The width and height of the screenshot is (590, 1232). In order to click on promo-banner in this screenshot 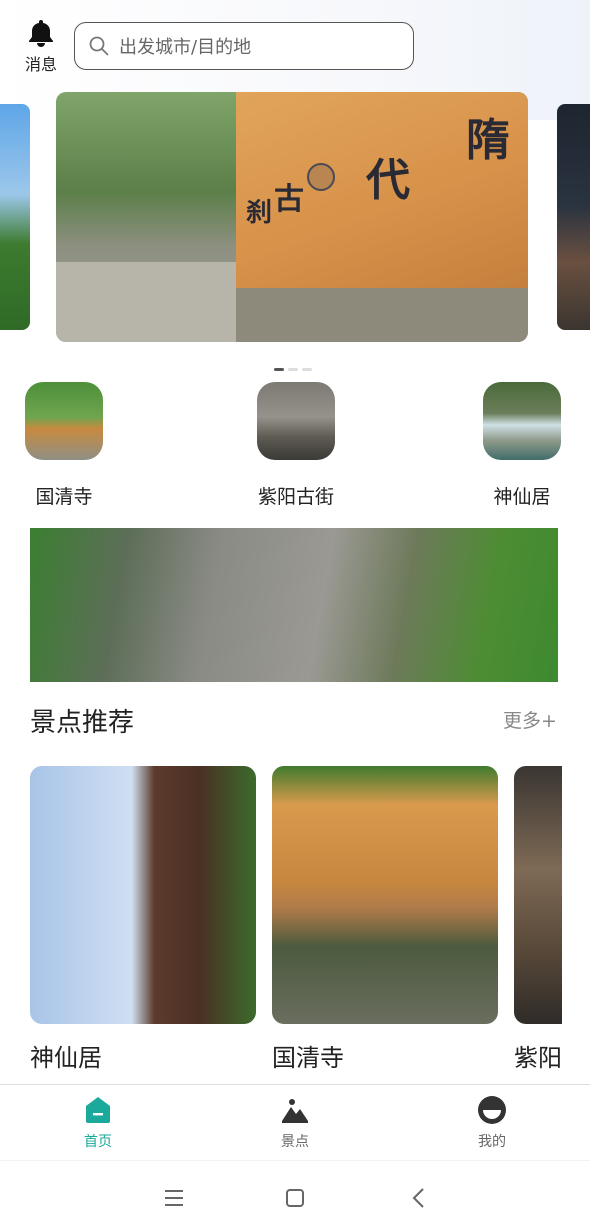, I will do `click(294, 605)`.